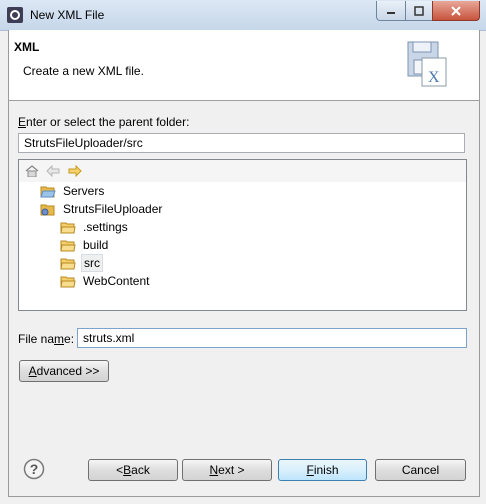 The width and height of the screenshot is (486, 504). I want to click on xml-file-icon: X, so click(427, 64).